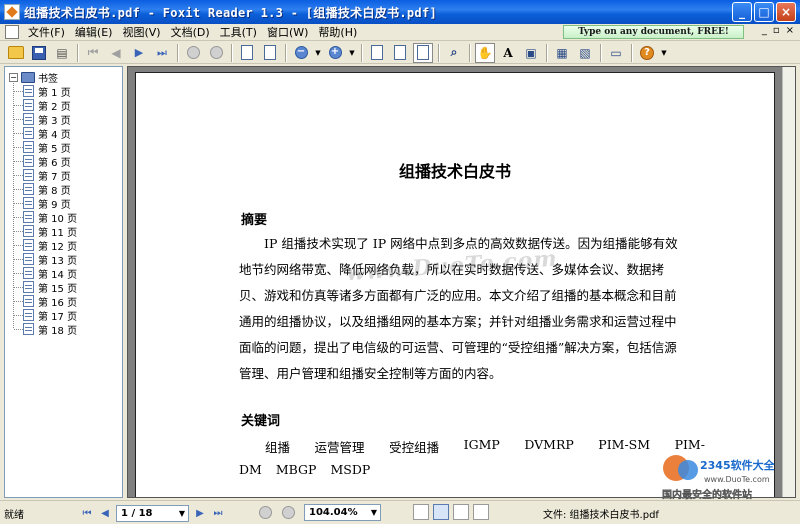 The image size is (800, 524). What do you see at coordinates (461, 512) in the screenshot?
I see `facing-button` at bounding box center [461, 512].